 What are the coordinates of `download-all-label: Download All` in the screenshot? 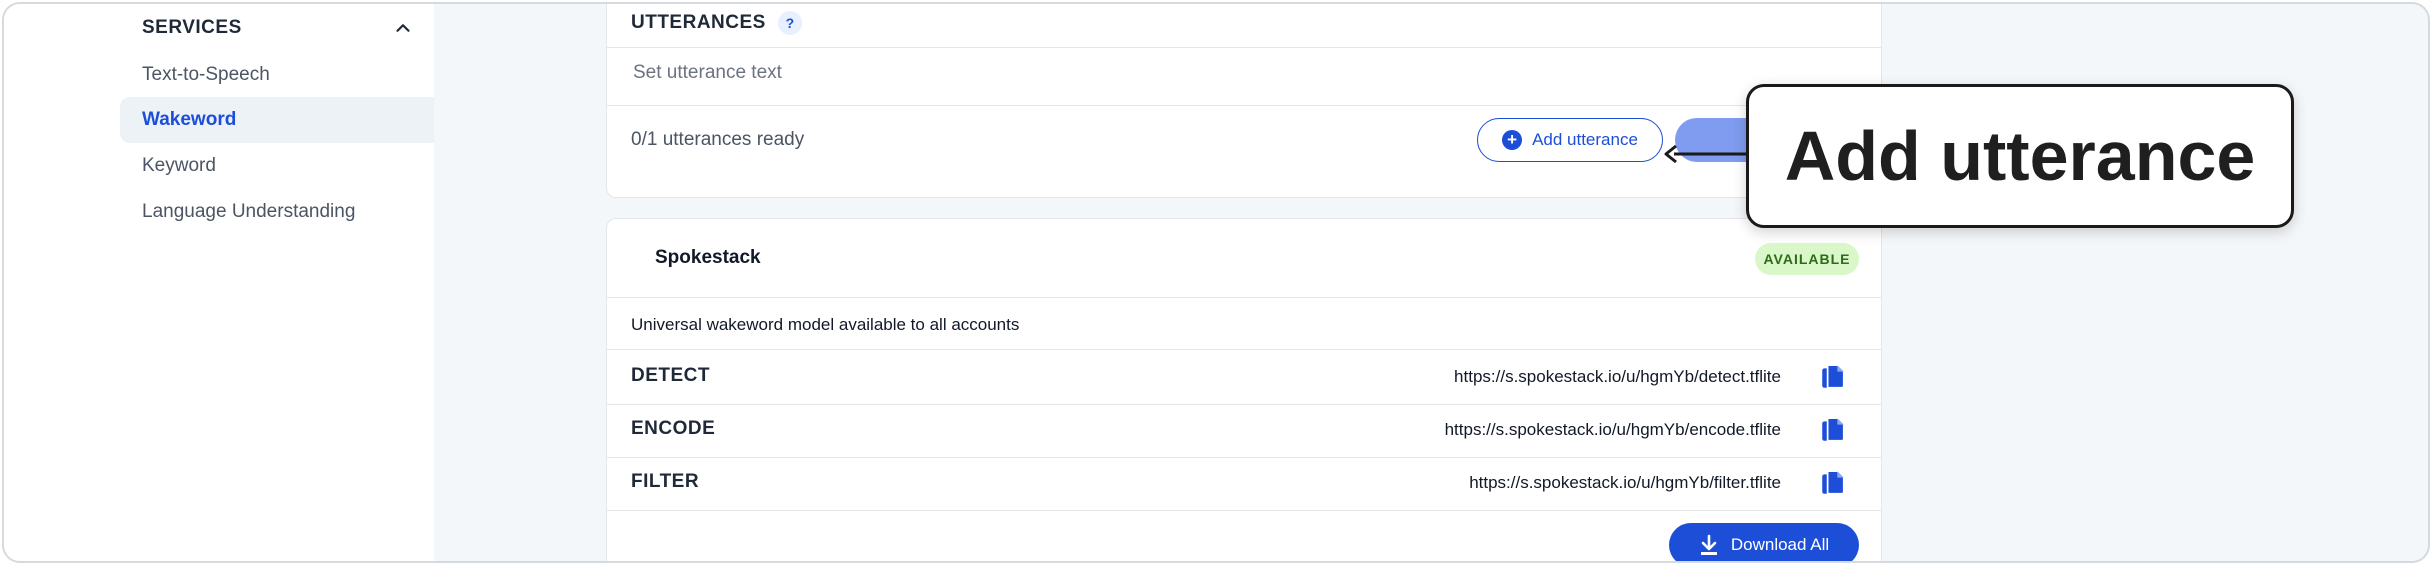 It's located at (1780, 544).